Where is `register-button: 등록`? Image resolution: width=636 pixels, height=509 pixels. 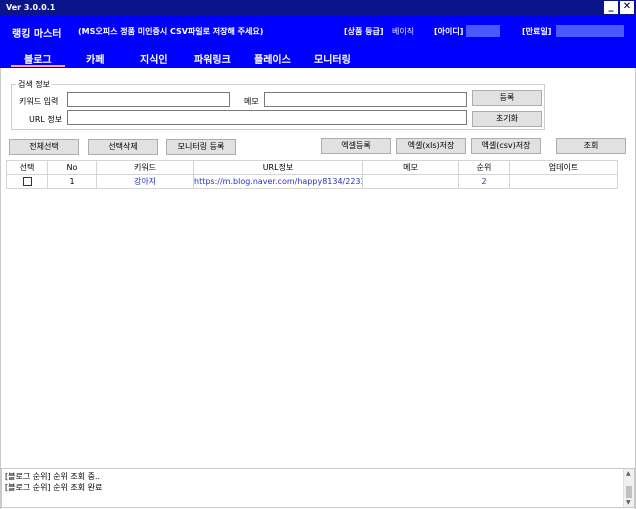 register-button: 등록 is located at coordinates (507, 98).